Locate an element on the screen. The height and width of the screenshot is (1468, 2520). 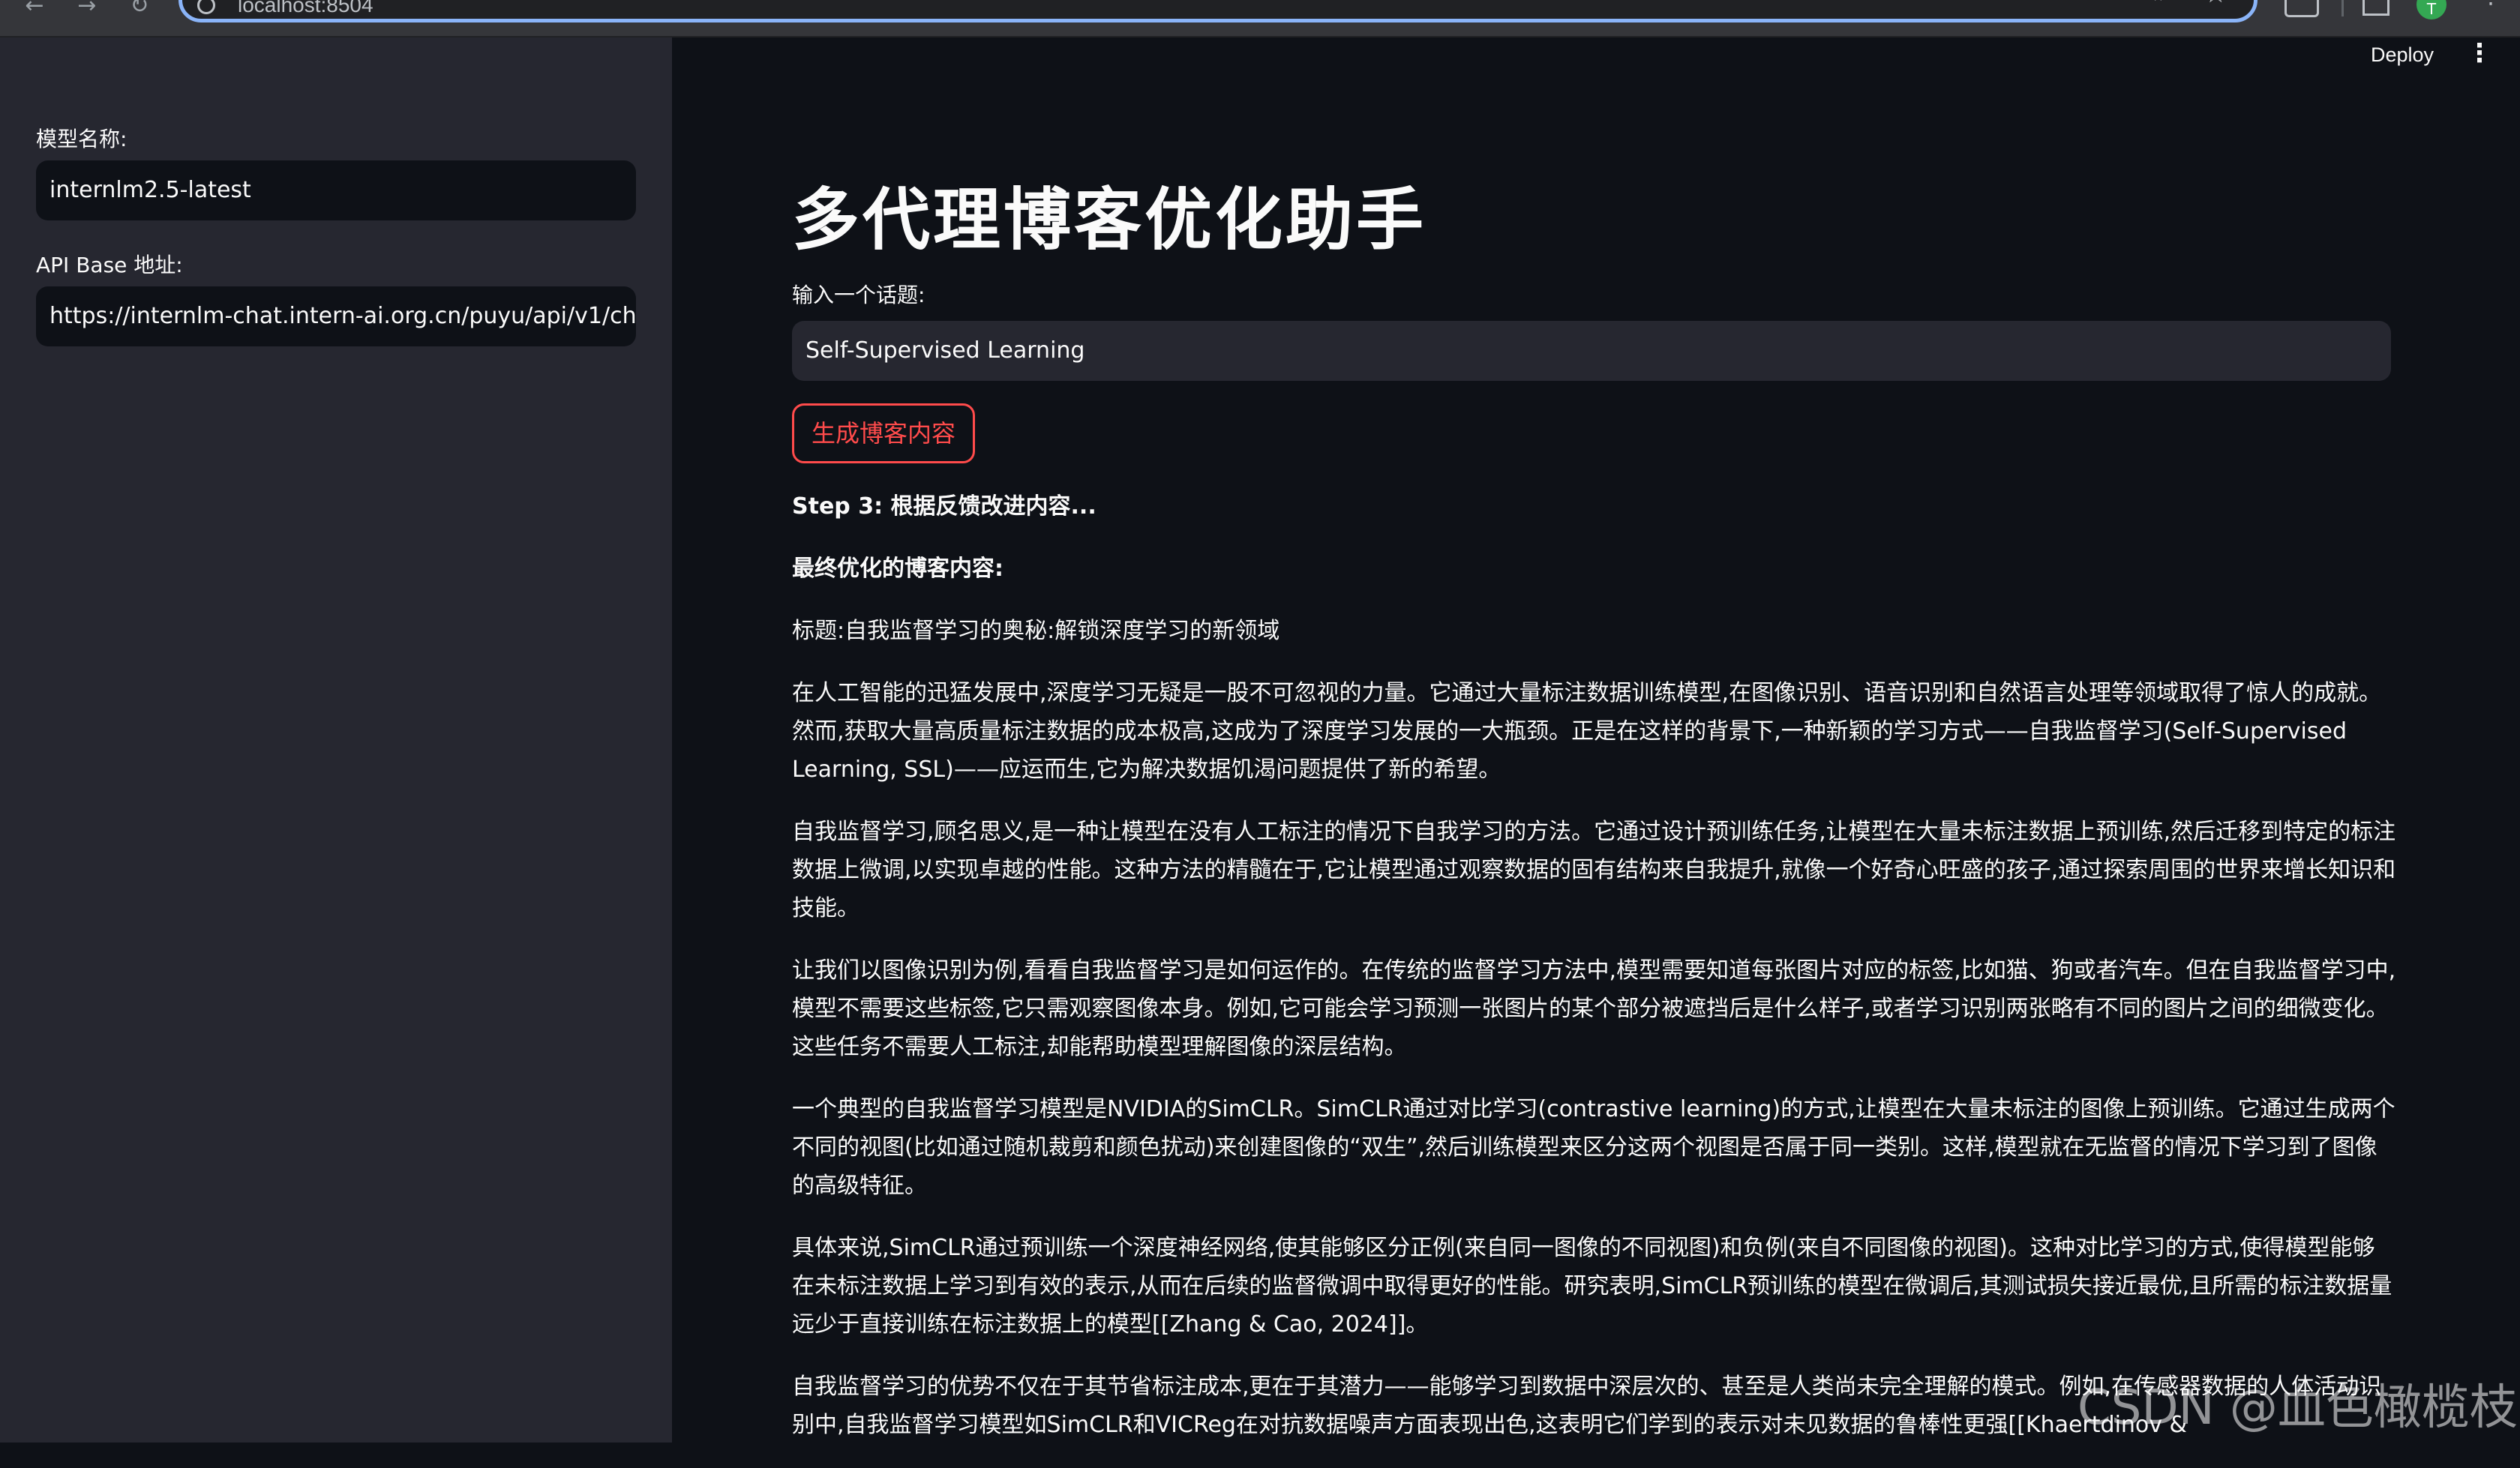
final-content-heading: 最终优化的博客内容: is located at coordinates (898, 569).